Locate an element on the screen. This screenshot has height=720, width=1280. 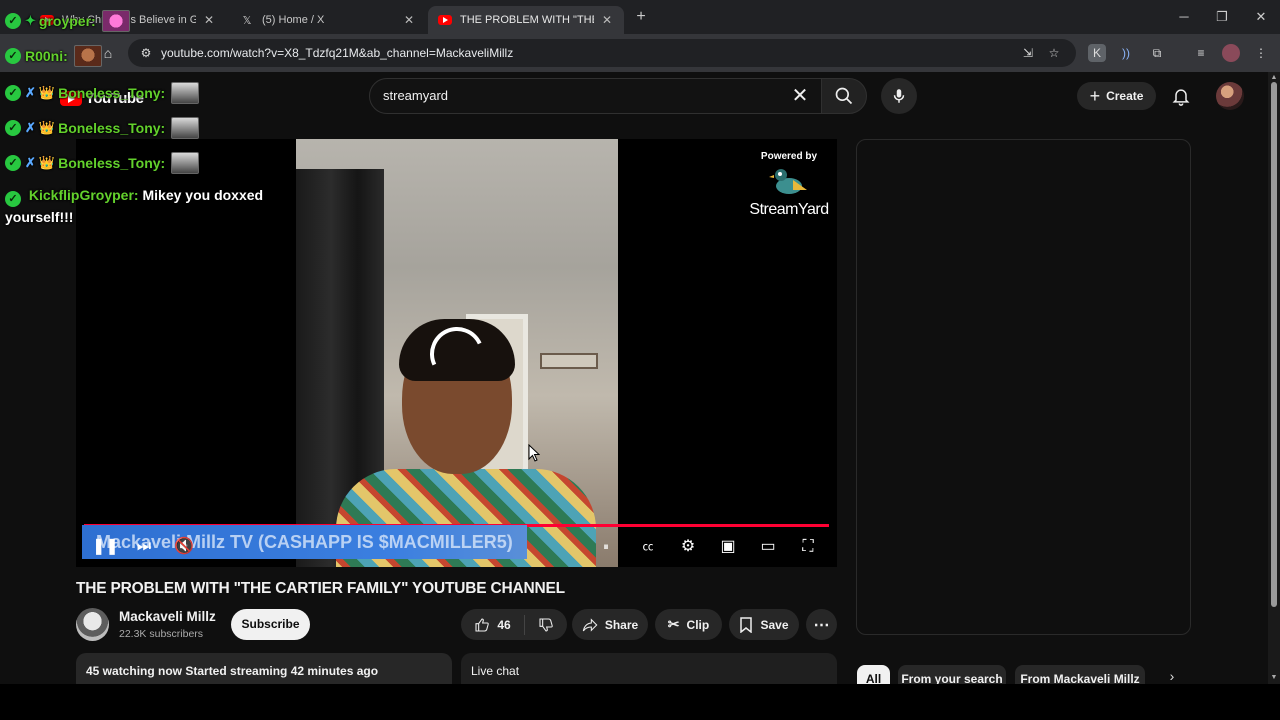
install-app-icon: ⇲ is located at coordinates (1028, 53).